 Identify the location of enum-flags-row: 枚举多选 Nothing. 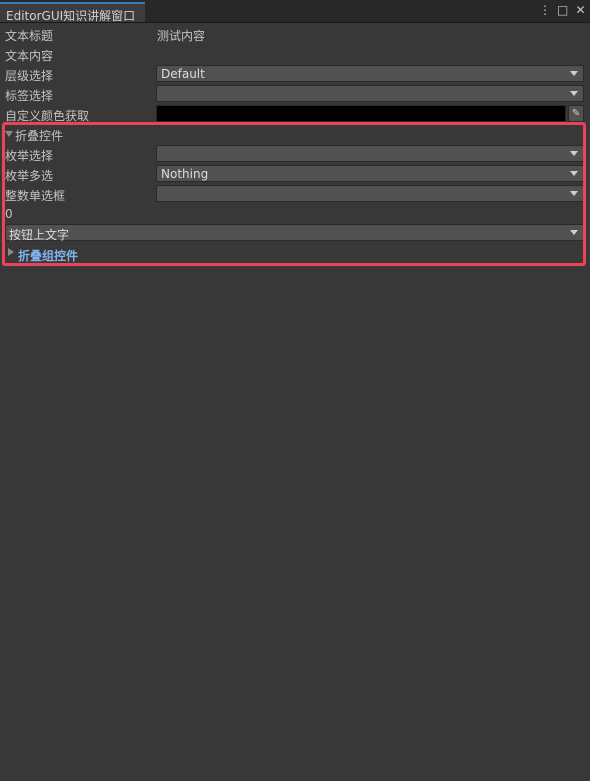
(295, 174).